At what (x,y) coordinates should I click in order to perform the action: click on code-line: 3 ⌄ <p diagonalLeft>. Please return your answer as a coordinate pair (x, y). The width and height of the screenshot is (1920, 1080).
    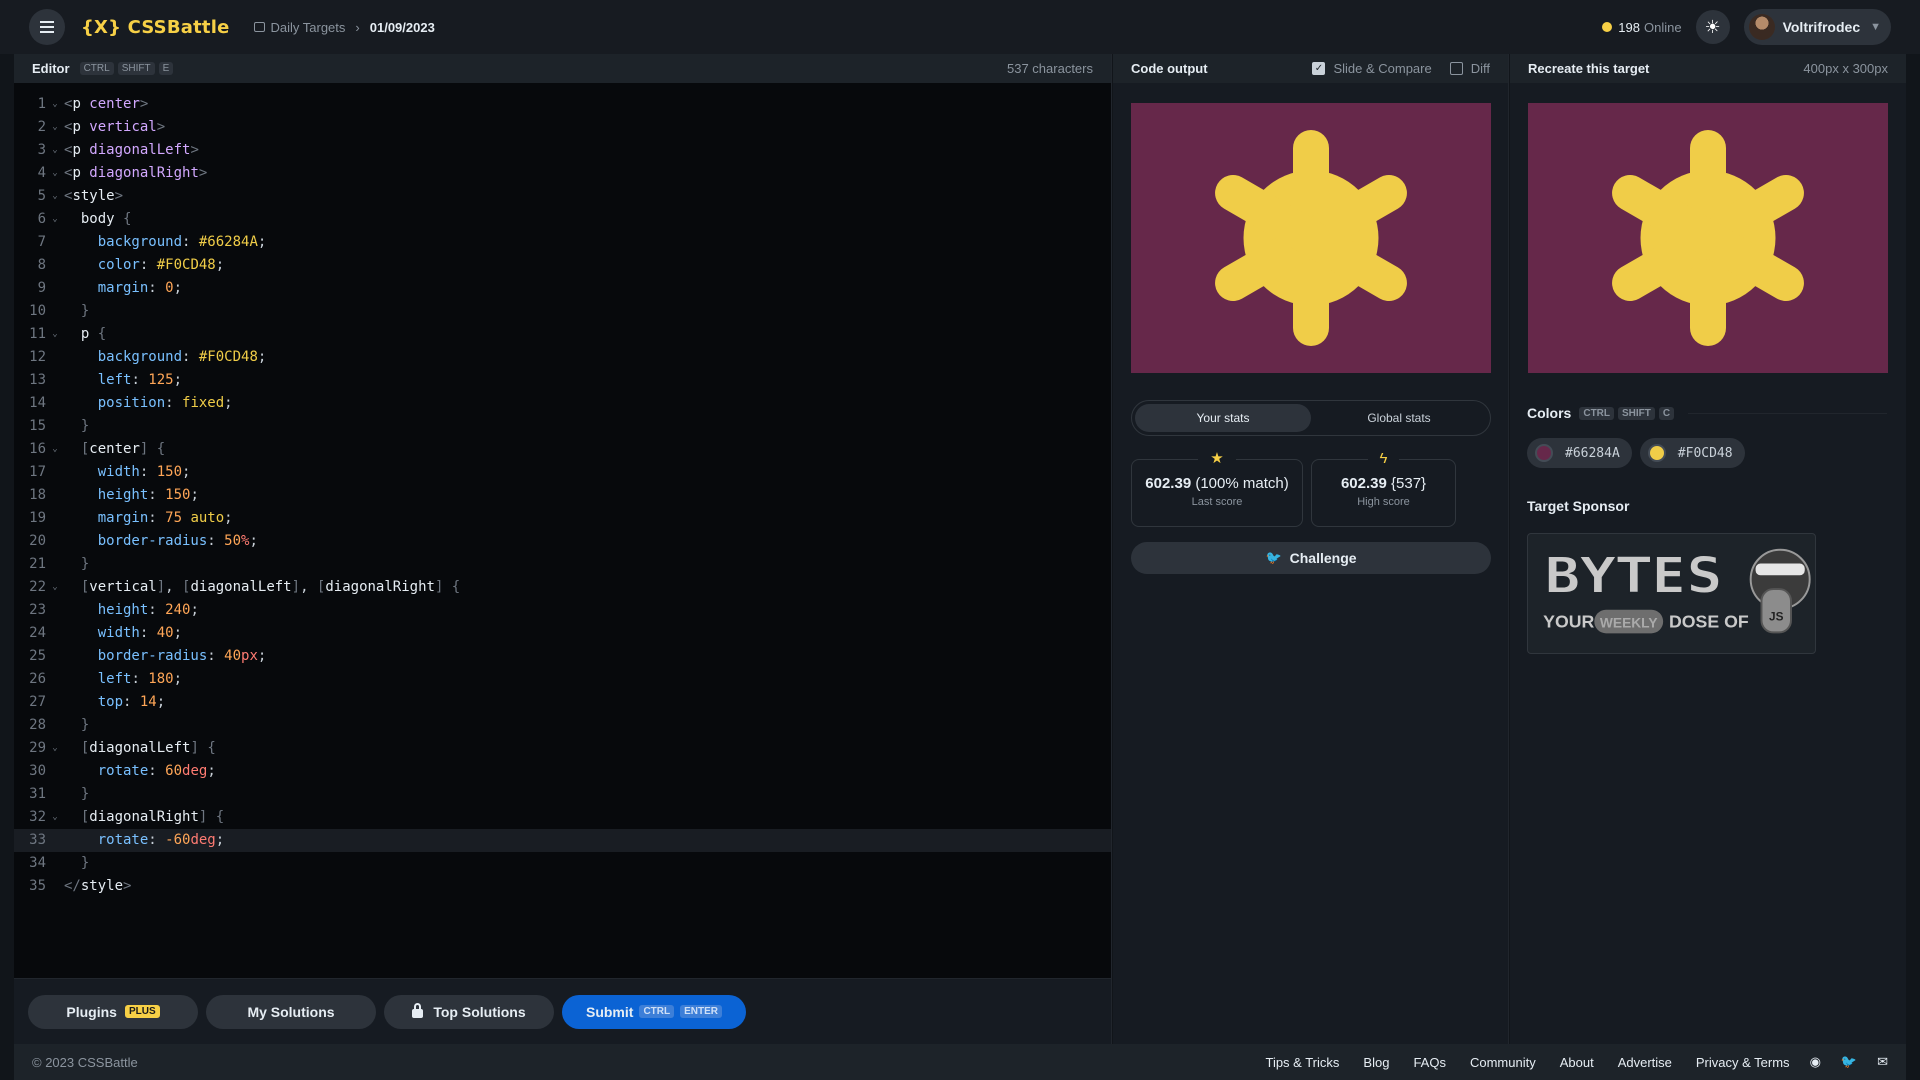
    Looking at the image, I should click on (562, 150).